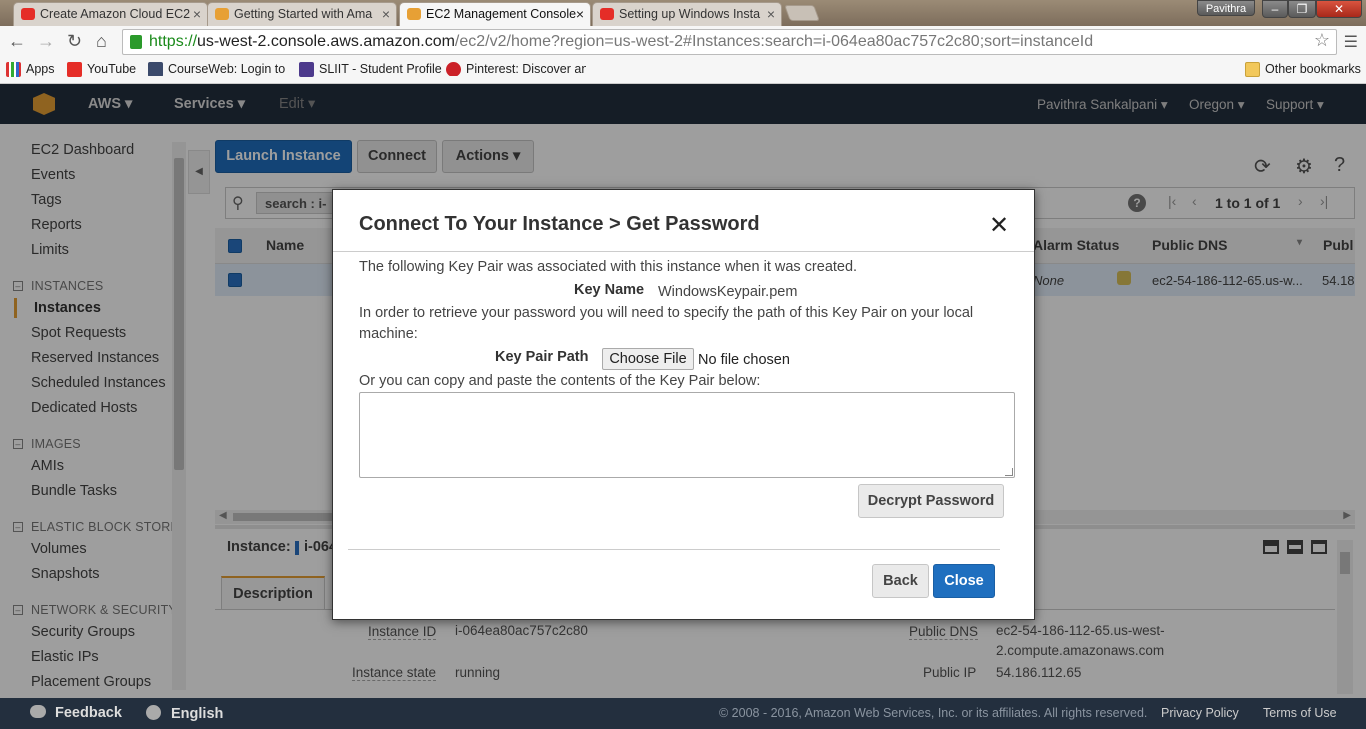  What do you see at coordinates (173, 41) in the screenshot?
I see `url-scheme: https://` at bounding box center [173, 41].